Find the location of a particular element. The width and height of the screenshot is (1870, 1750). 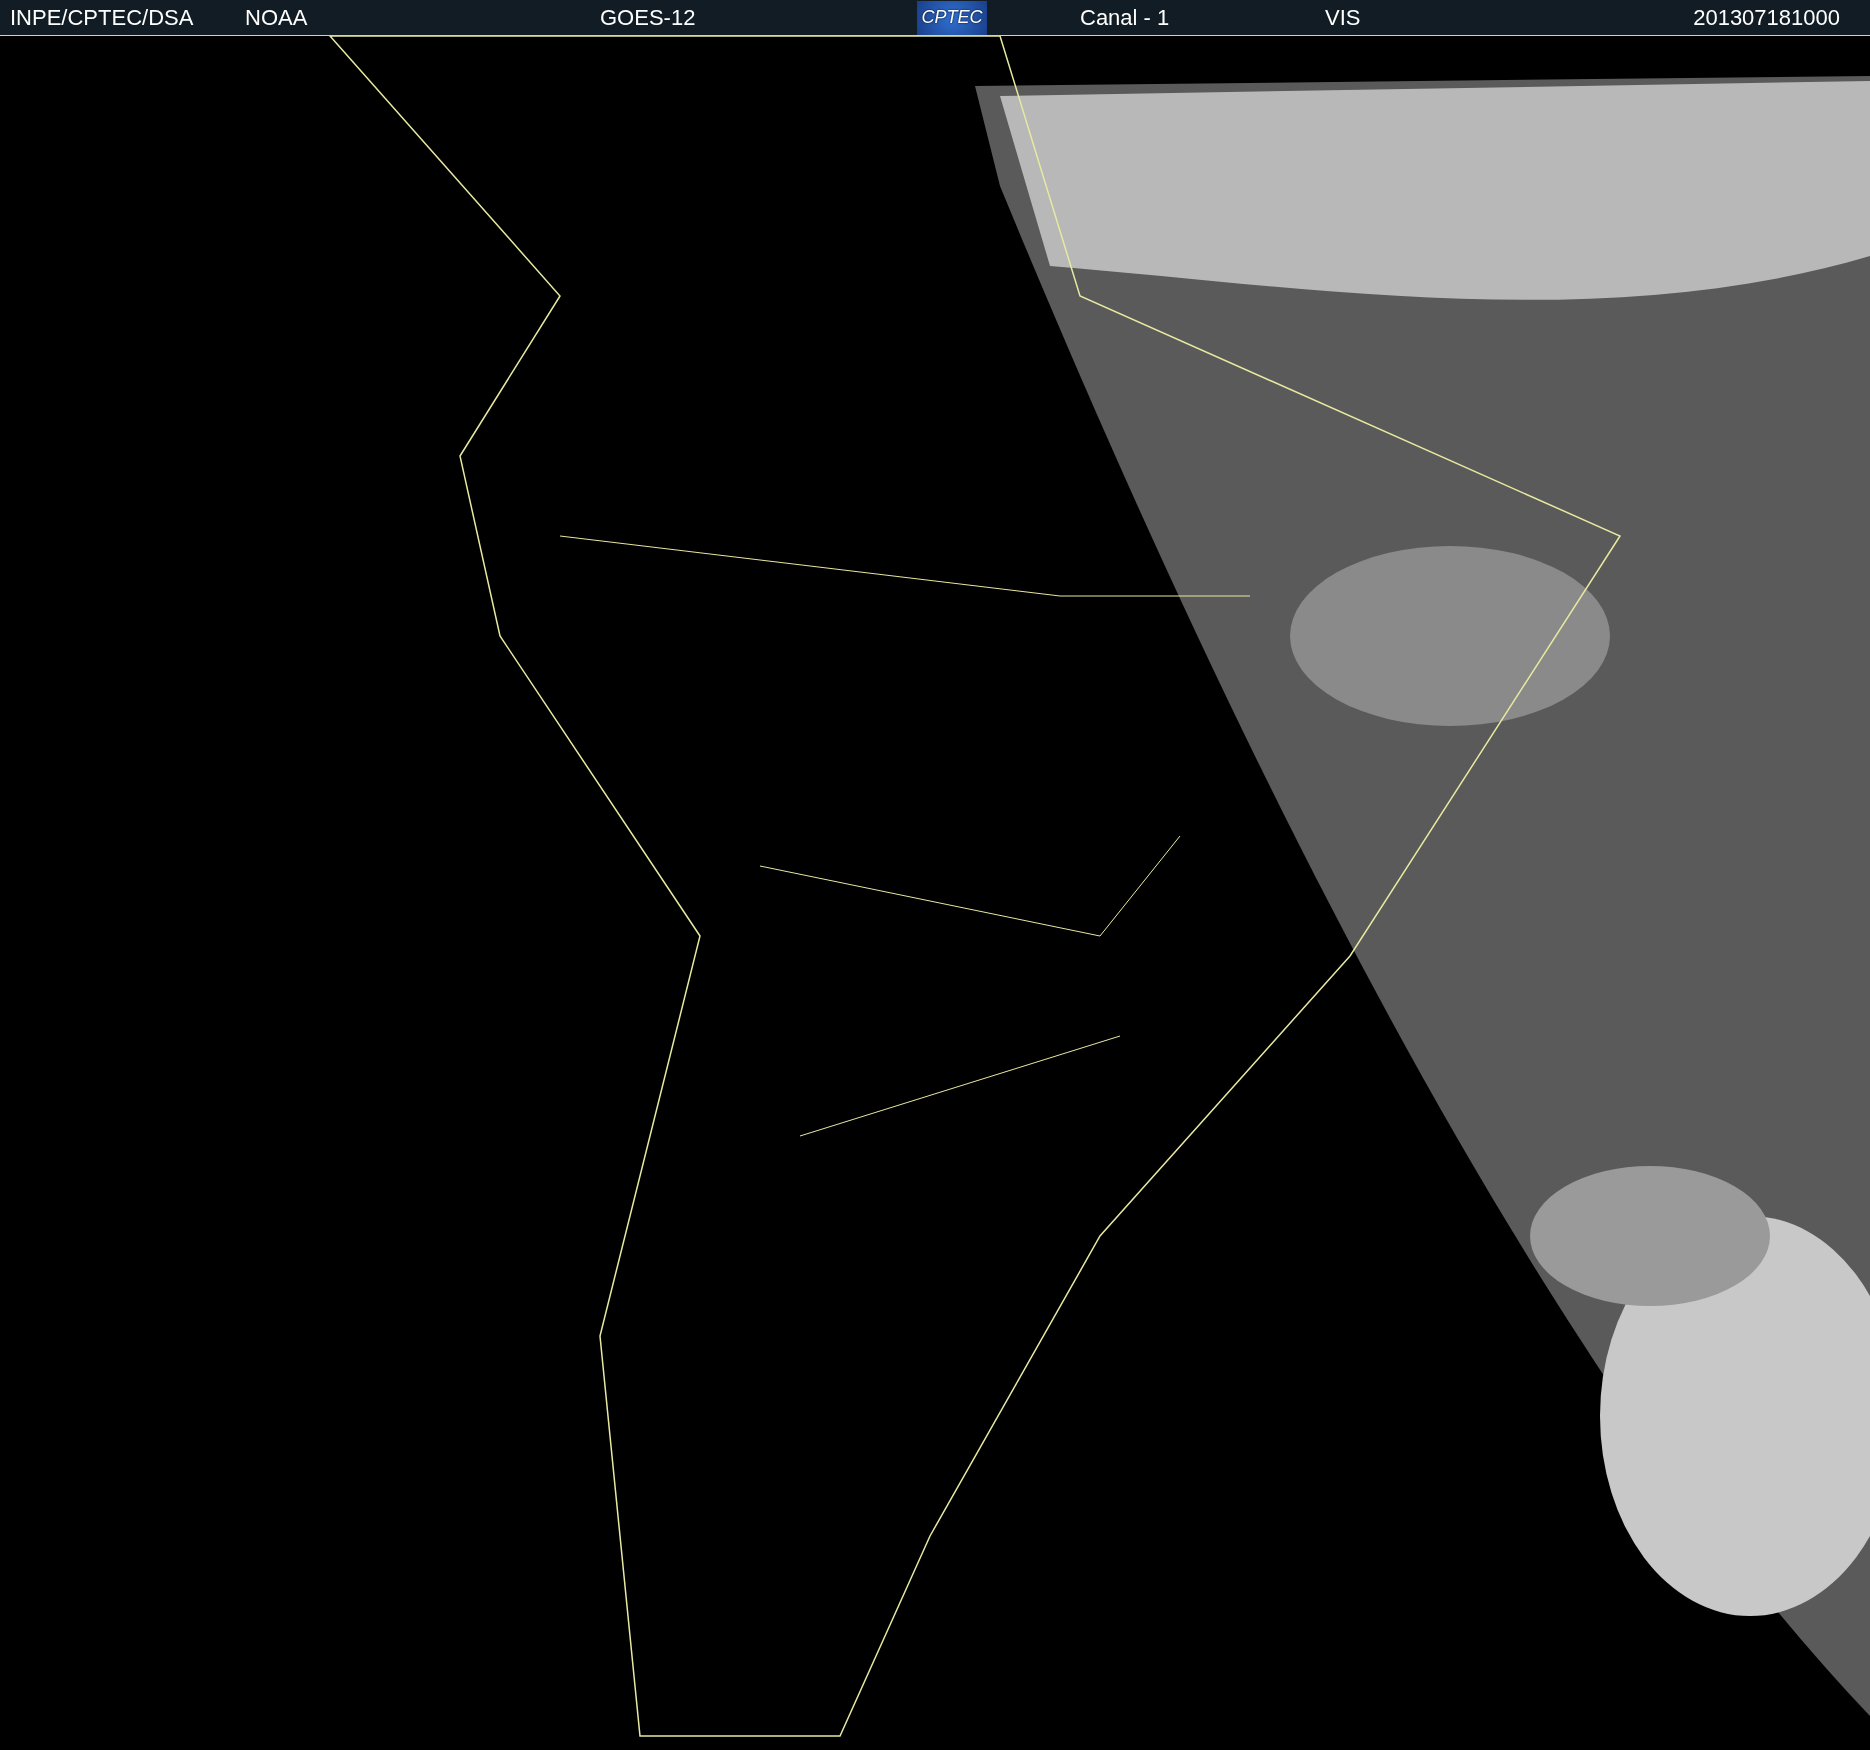

channel-label: Canal - 1 is located at coordinates (1125, 18).